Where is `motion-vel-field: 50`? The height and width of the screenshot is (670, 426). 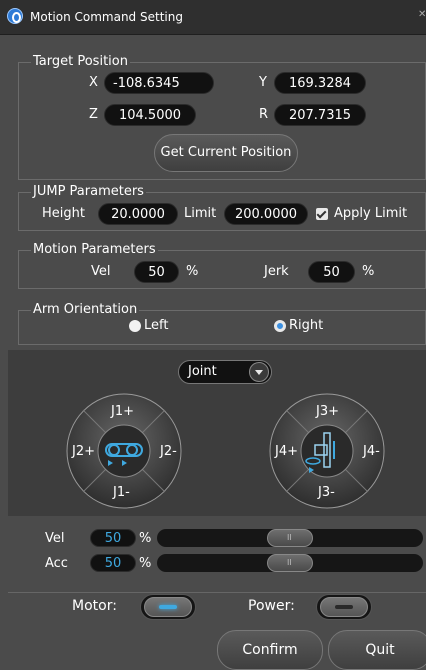 motion-vel-field: 50 is located at coordinates (156, 272).